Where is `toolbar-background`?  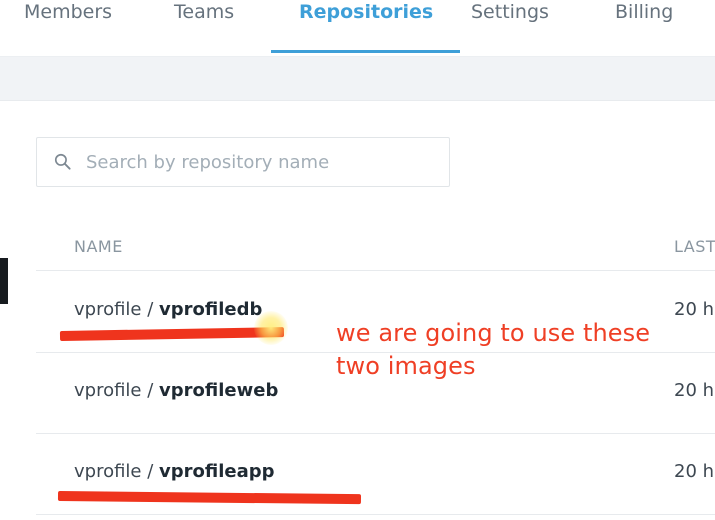 toolbar-background is located at coordinates (357, 78).